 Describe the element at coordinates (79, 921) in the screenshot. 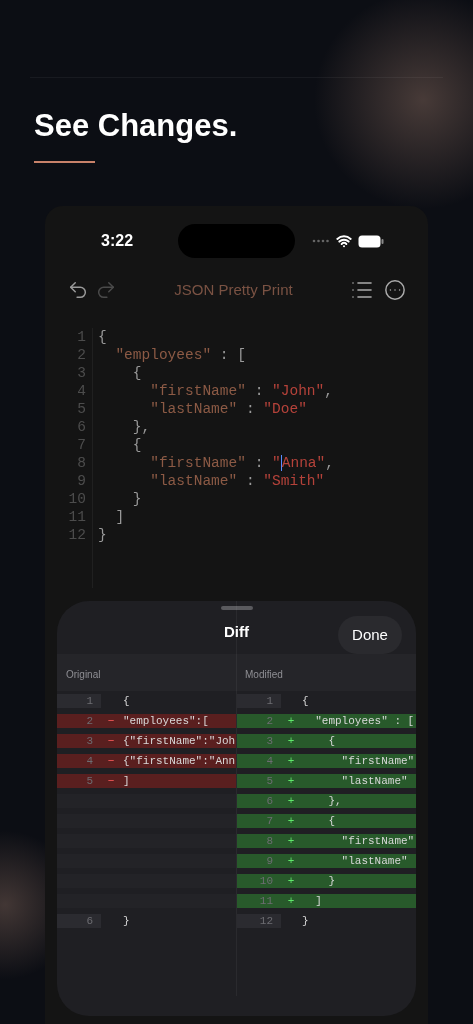

I see `line-number: 6` at that location.